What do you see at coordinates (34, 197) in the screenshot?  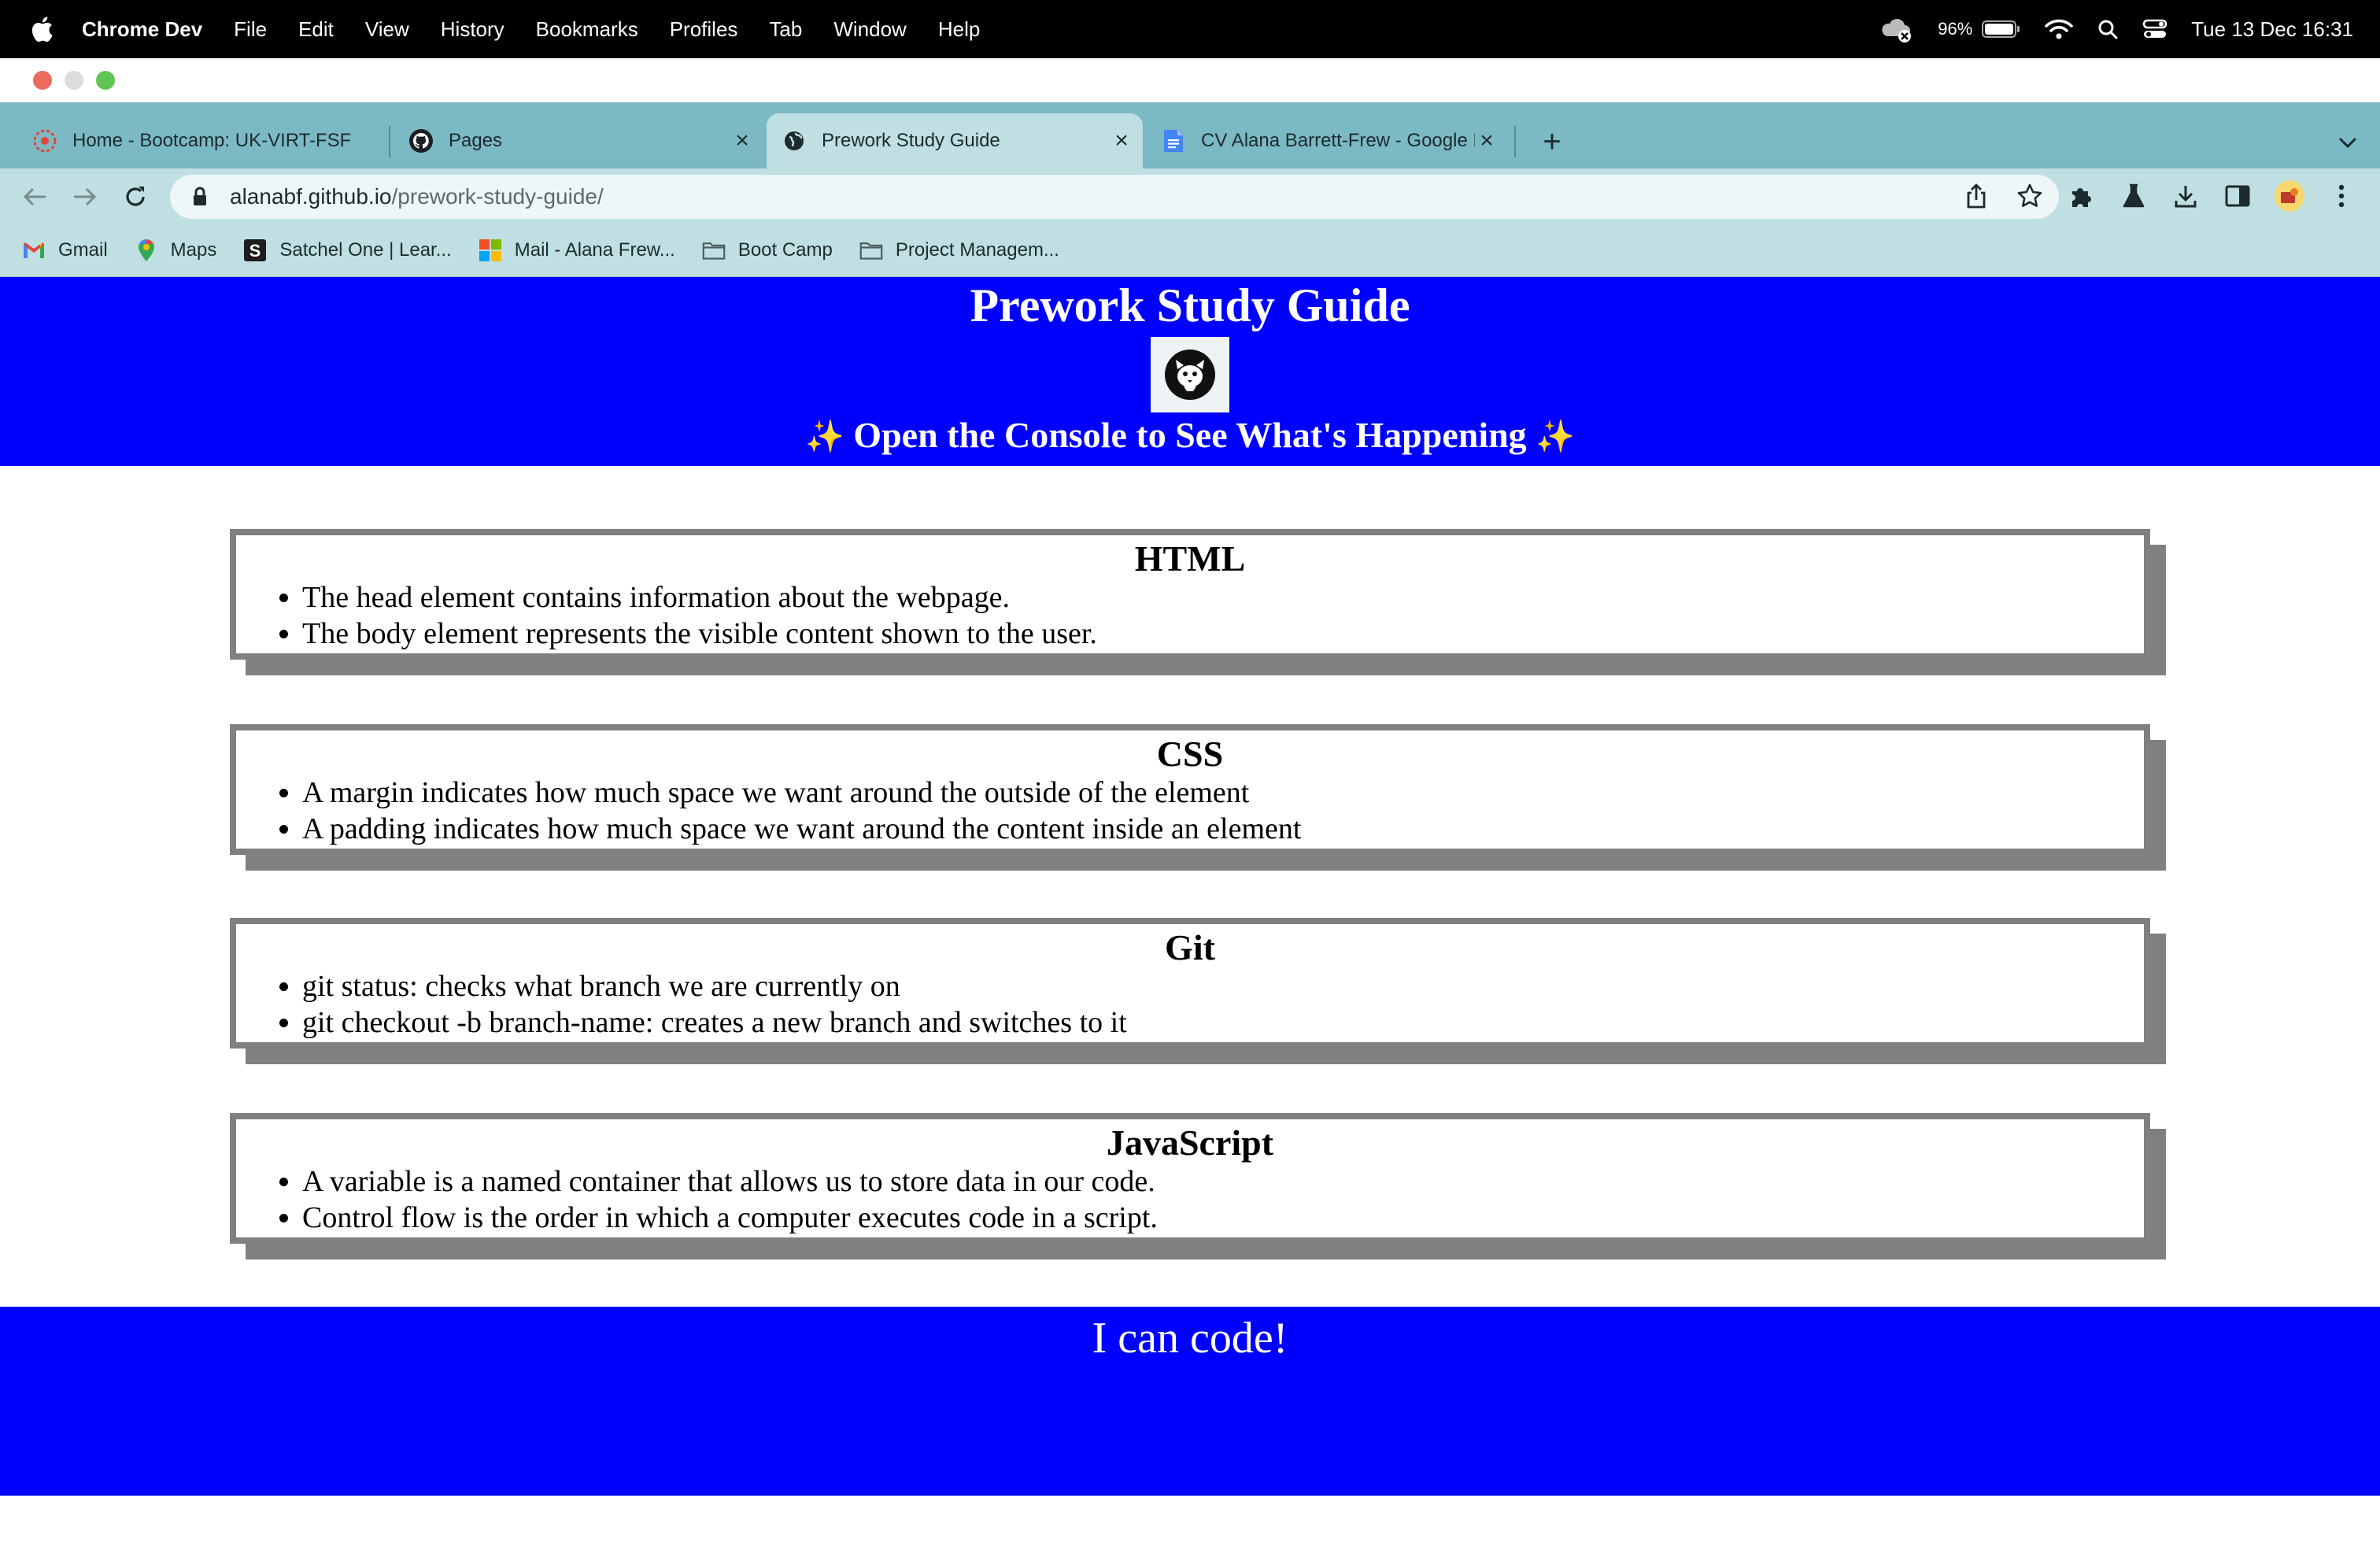 I see `back-arrow-icon` at bounding box center [34, 197].